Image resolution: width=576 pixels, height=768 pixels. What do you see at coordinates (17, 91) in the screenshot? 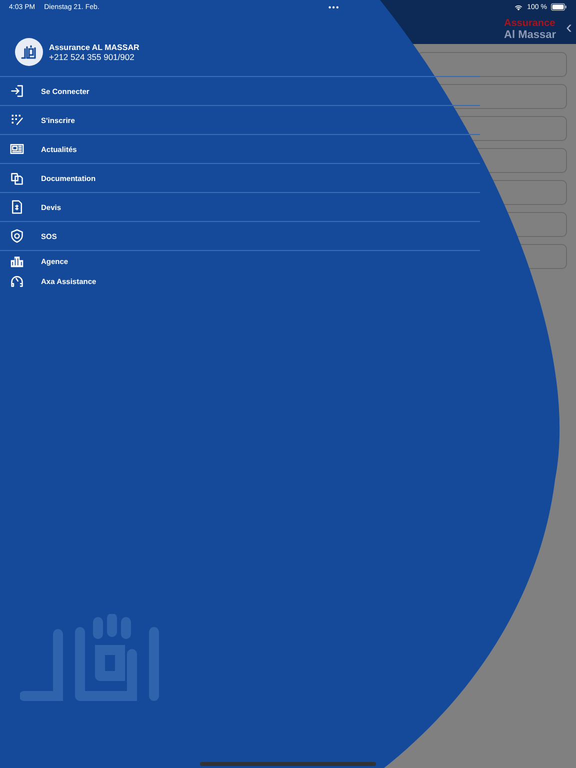
I see `login-icon` at bounding box center [17, 91].